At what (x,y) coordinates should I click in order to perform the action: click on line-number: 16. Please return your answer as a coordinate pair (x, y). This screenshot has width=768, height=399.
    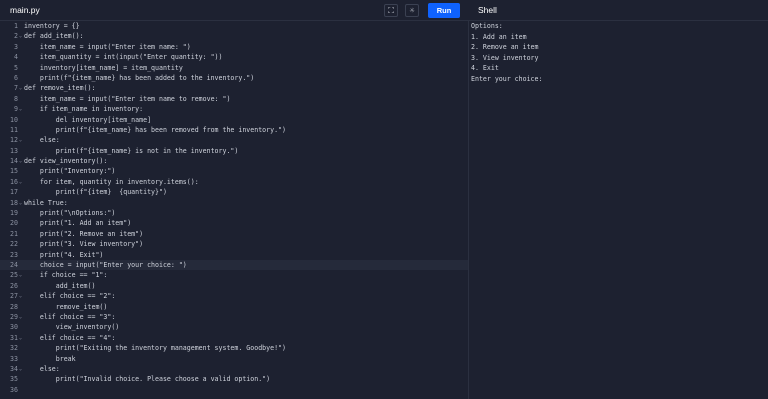
    Looking at the image, I should click on (14, 181).